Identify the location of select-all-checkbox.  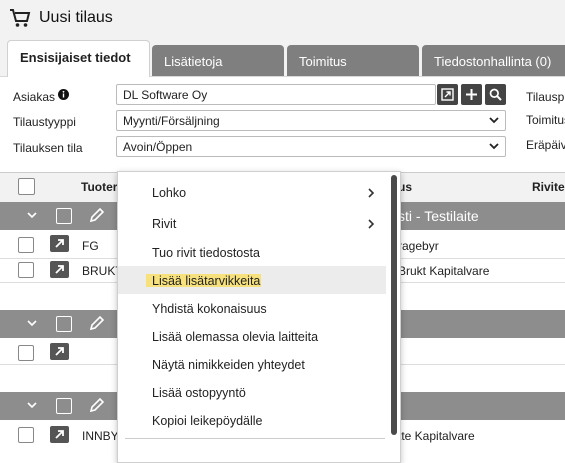
(26, 186).